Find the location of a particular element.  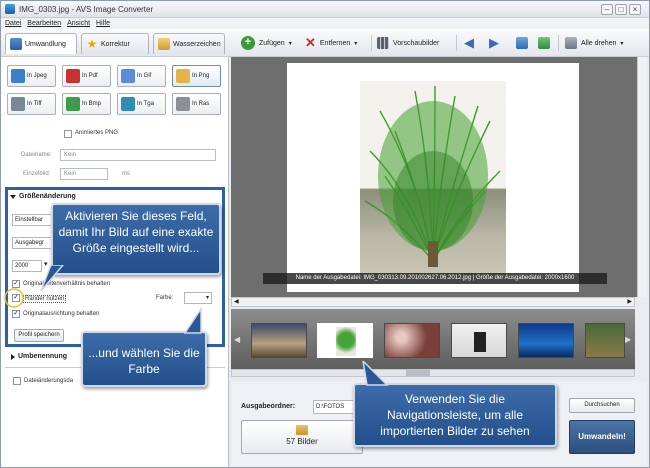

filmstrip-left-icon: ◀ is located at coordinates (237, 339).